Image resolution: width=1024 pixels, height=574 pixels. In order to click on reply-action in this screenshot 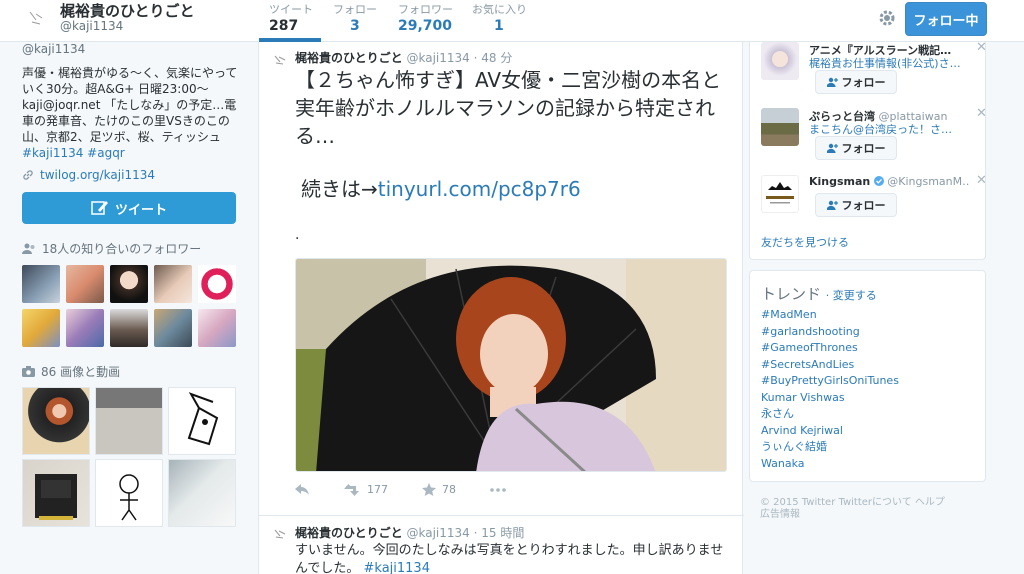, I will do `click(302, 489)`.